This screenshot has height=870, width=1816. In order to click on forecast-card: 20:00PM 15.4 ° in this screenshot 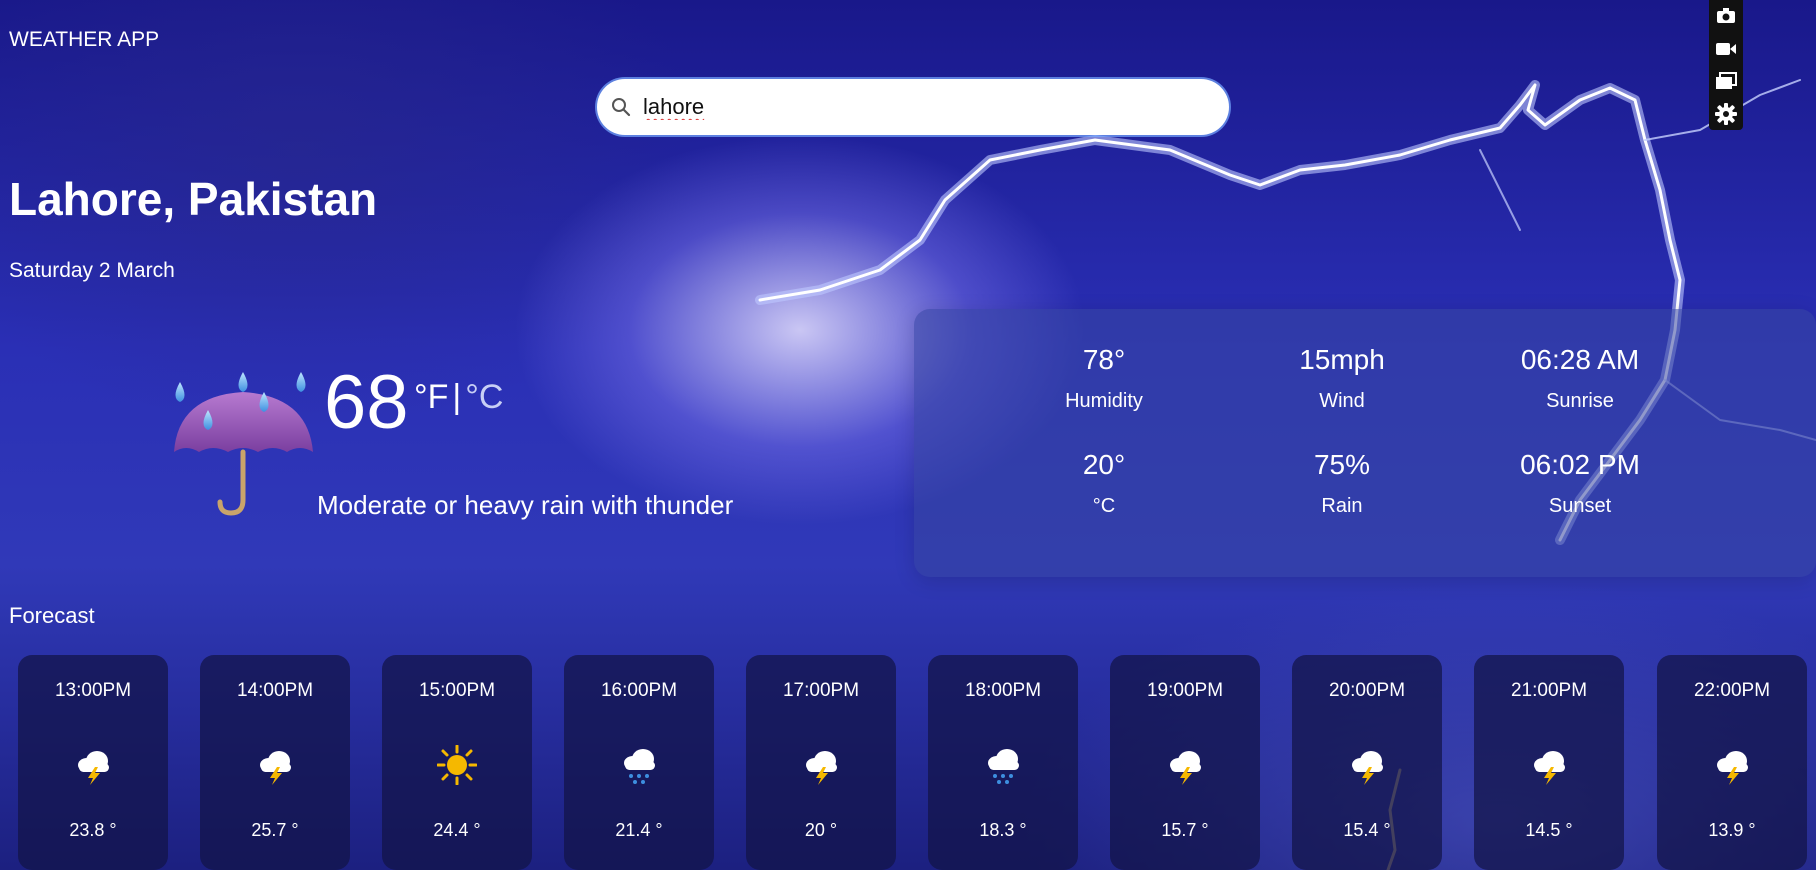, I will do `click(1367, 762)`.